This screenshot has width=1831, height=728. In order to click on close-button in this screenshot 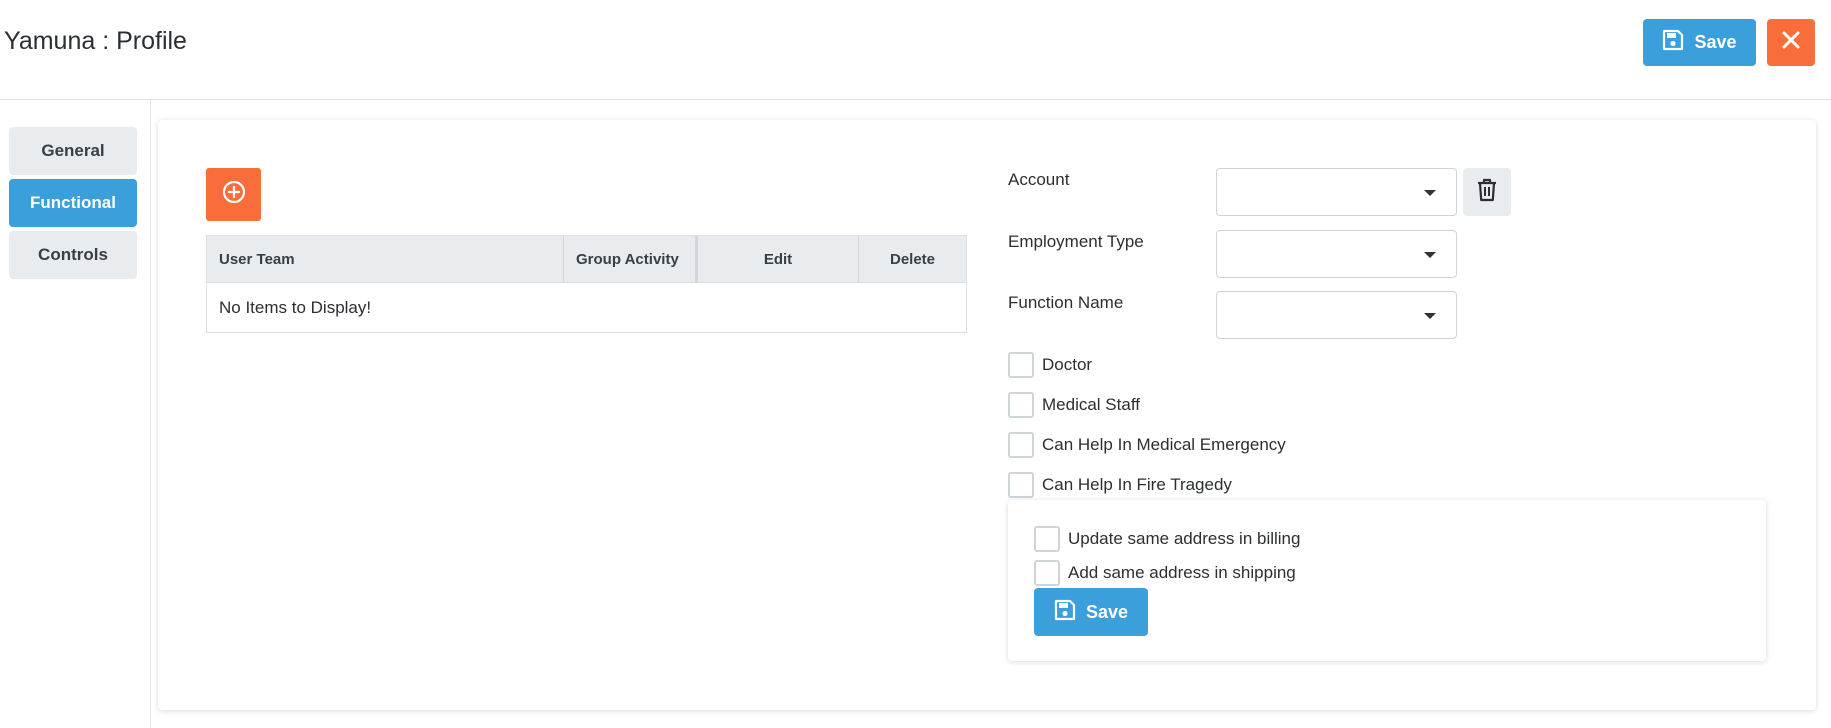, I will do `click(1791, 42)`.